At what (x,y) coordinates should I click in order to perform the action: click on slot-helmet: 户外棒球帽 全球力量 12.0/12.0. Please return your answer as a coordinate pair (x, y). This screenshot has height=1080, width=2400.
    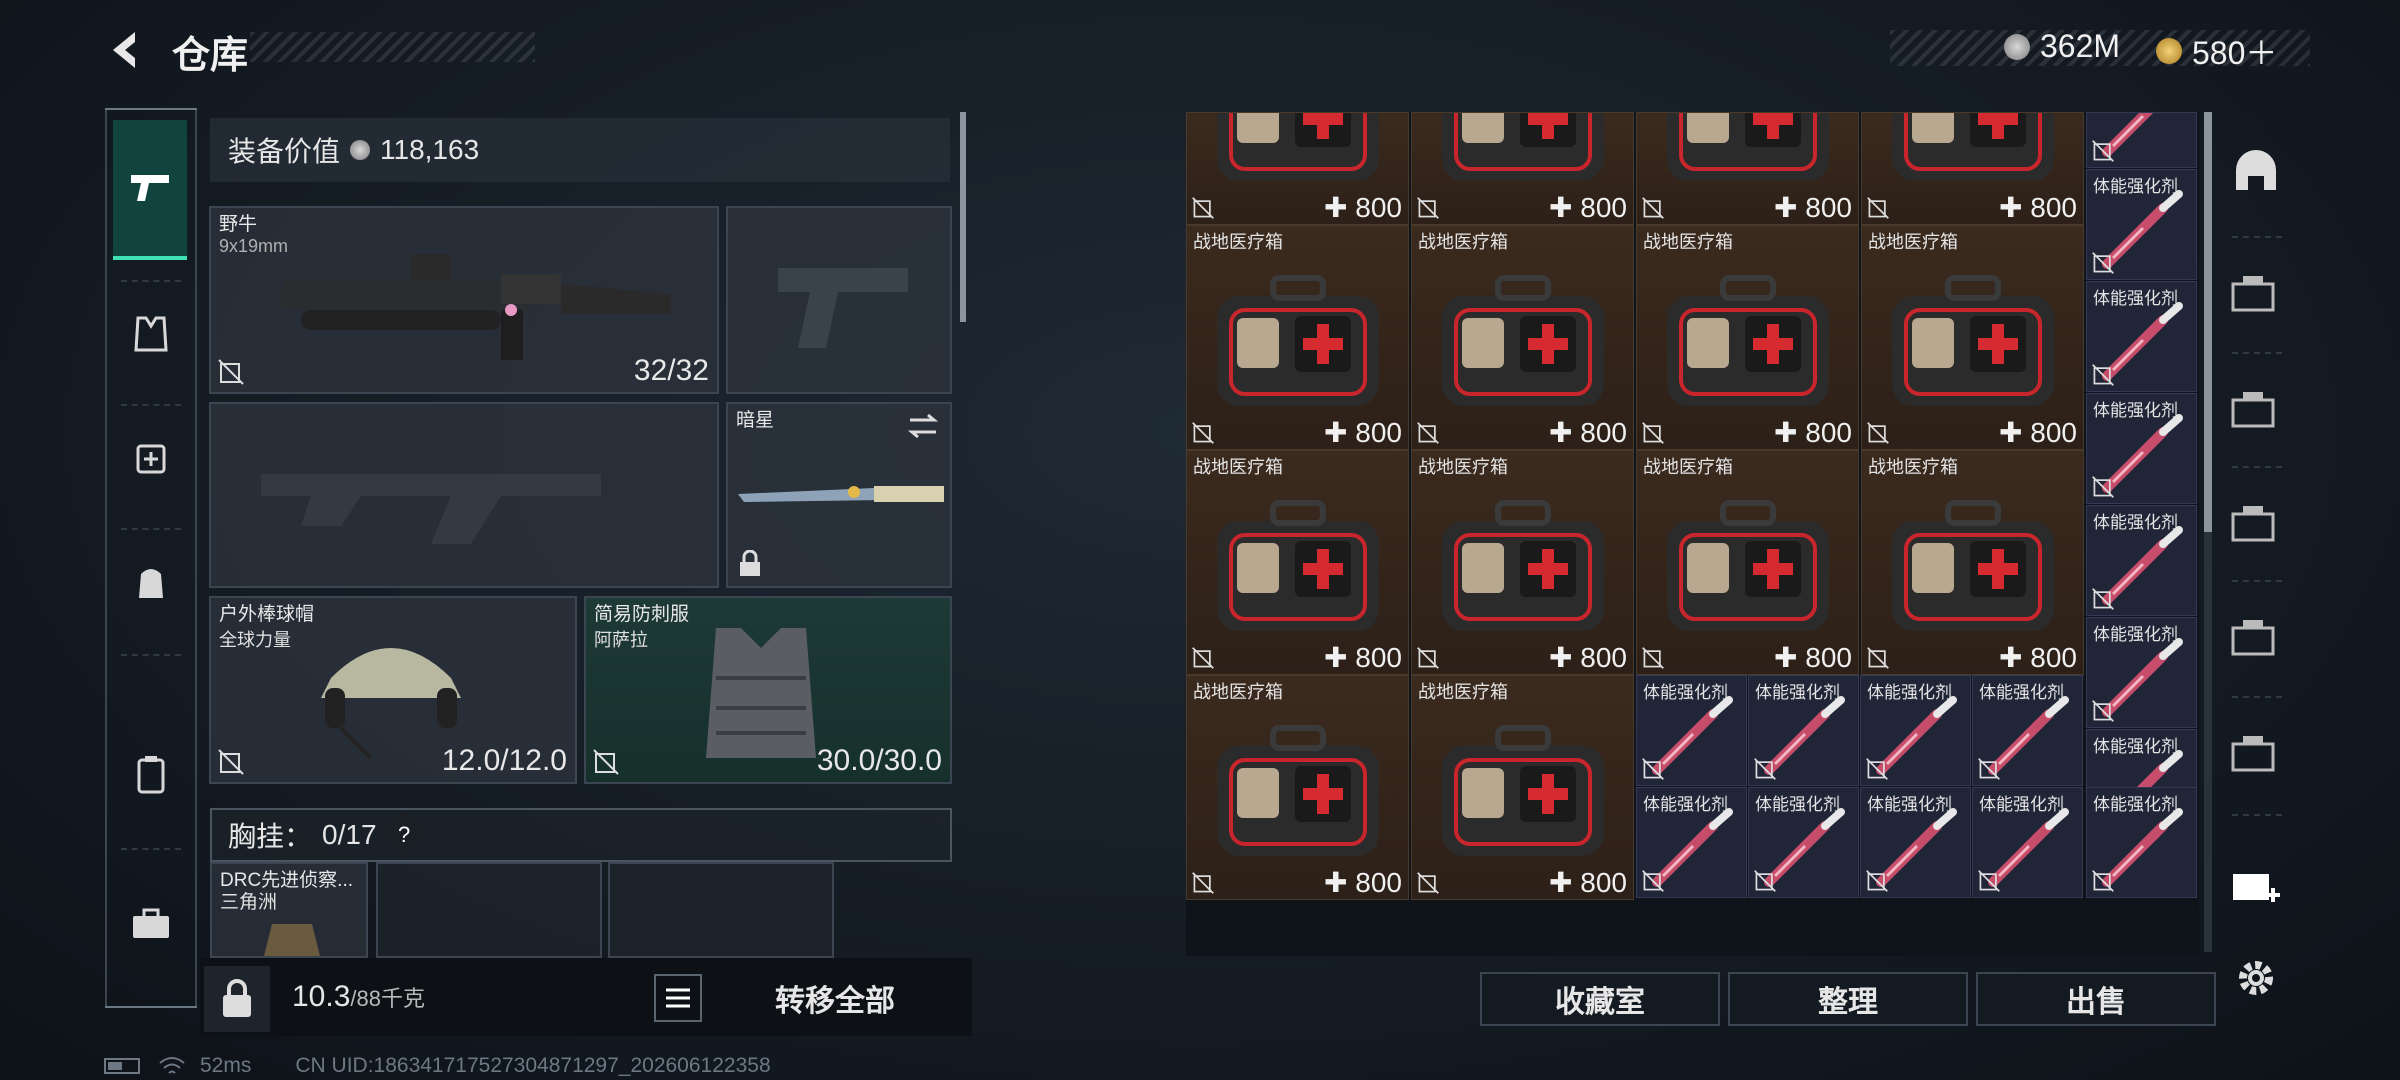
    Looking at the image, I should click on (393, 690).